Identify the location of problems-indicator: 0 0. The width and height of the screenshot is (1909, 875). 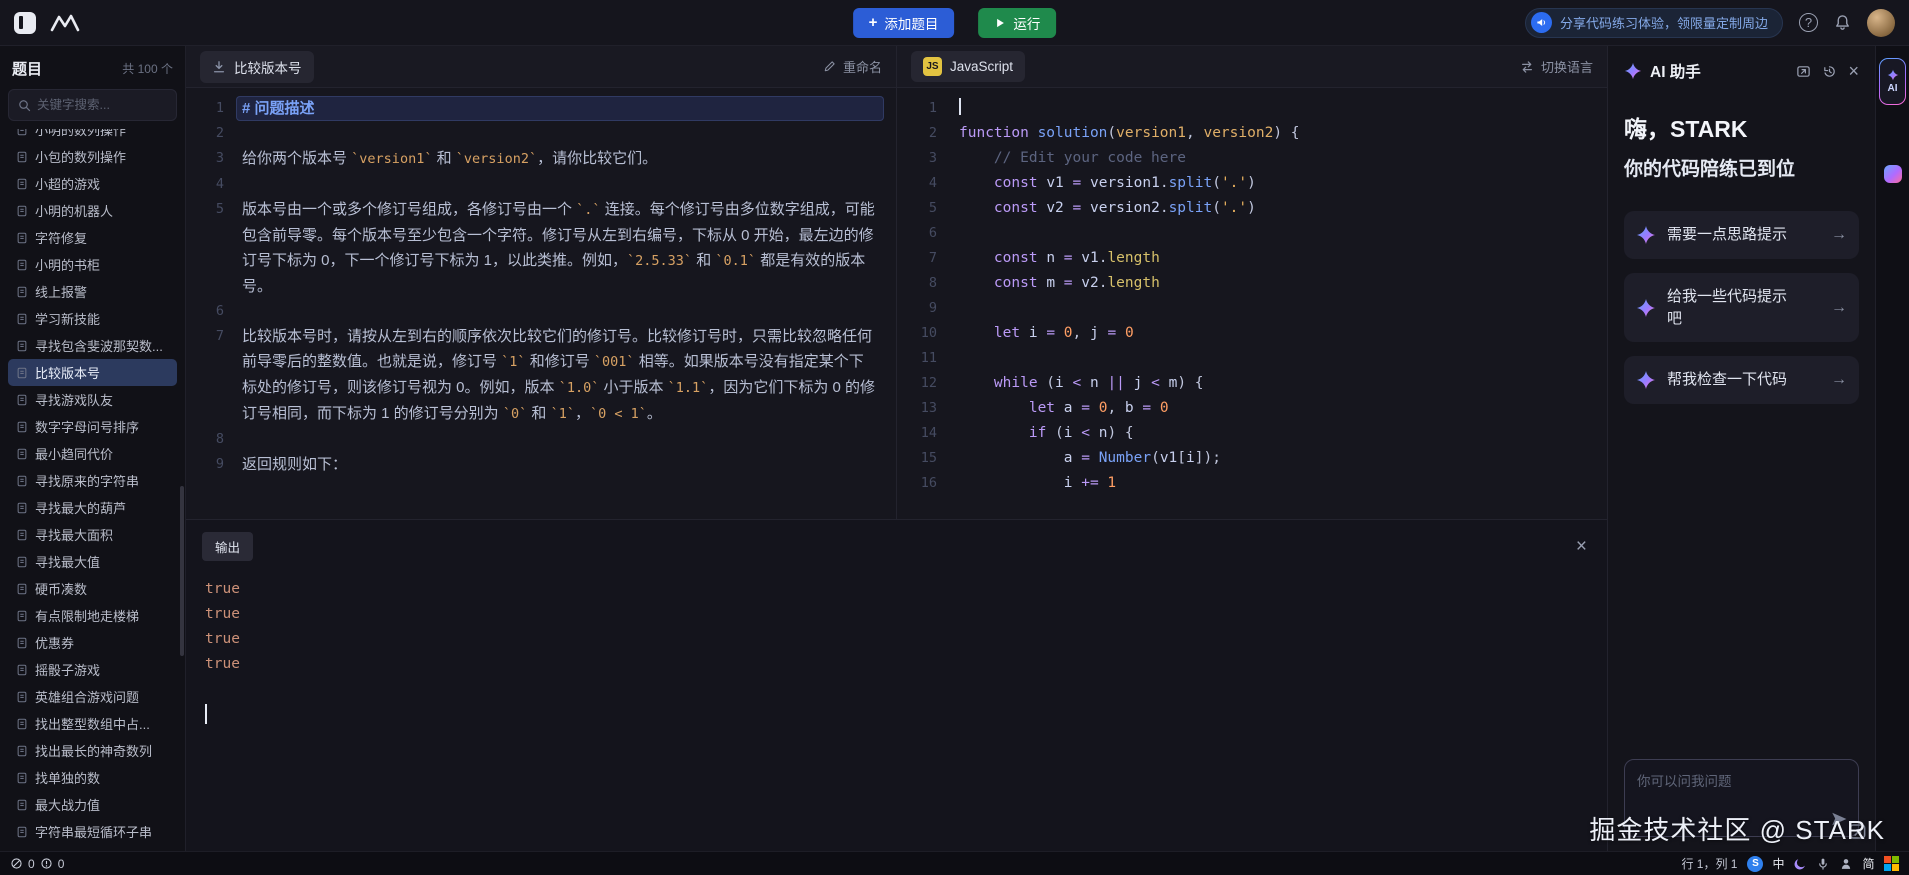
(37, 864).